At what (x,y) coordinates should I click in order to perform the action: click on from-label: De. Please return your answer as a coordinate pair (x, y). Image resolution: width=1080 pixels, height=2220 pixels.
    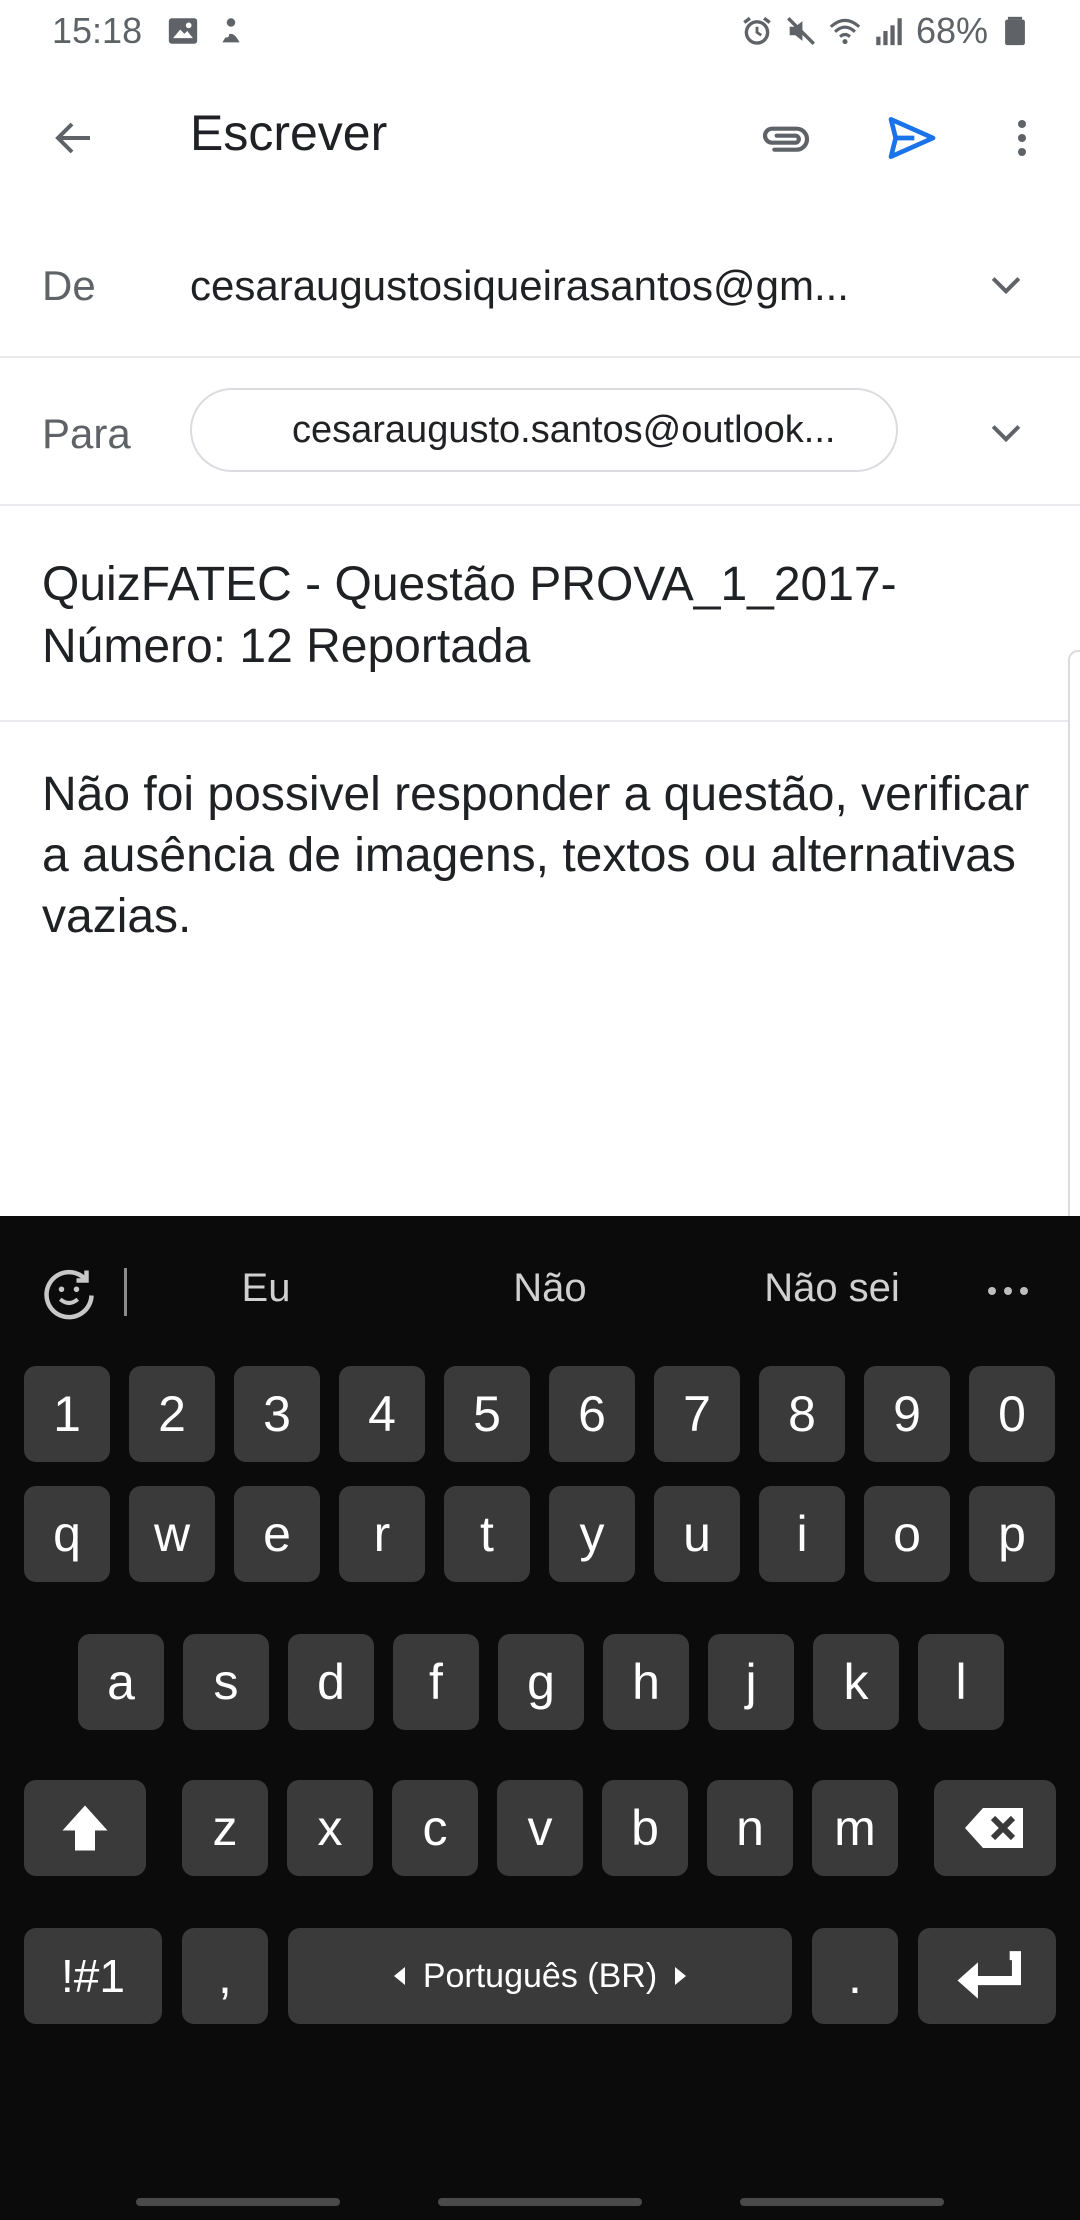
    Looking at the image, I should click on (69, 285).